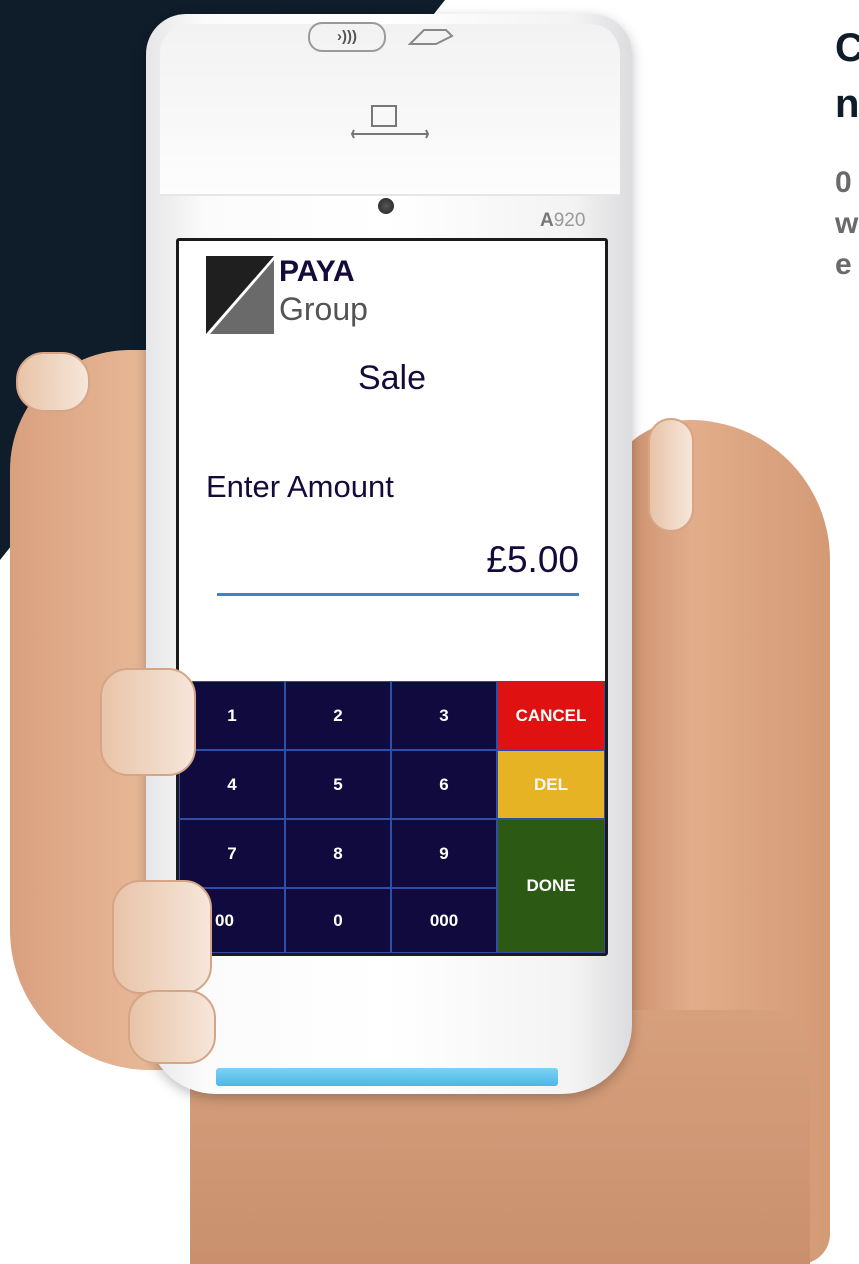 The width and height of the screenshot is (859, 1264). I want to click on cancel-button: CANCEL, so click(551, 715).